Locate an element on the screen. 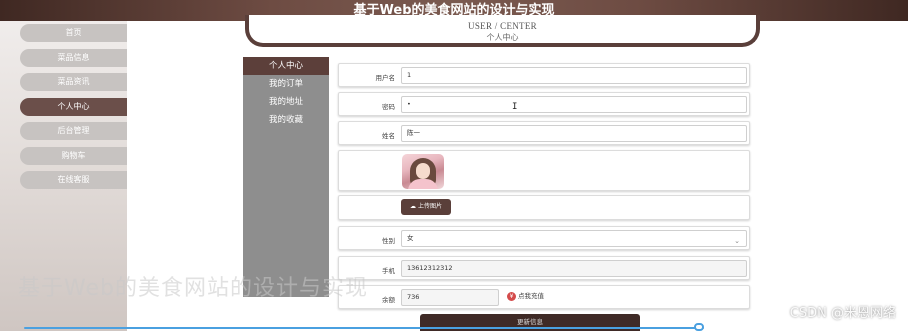 The image size is (908, 331). name-row: 姓名 陈一 is located at coordinates (544, 133).